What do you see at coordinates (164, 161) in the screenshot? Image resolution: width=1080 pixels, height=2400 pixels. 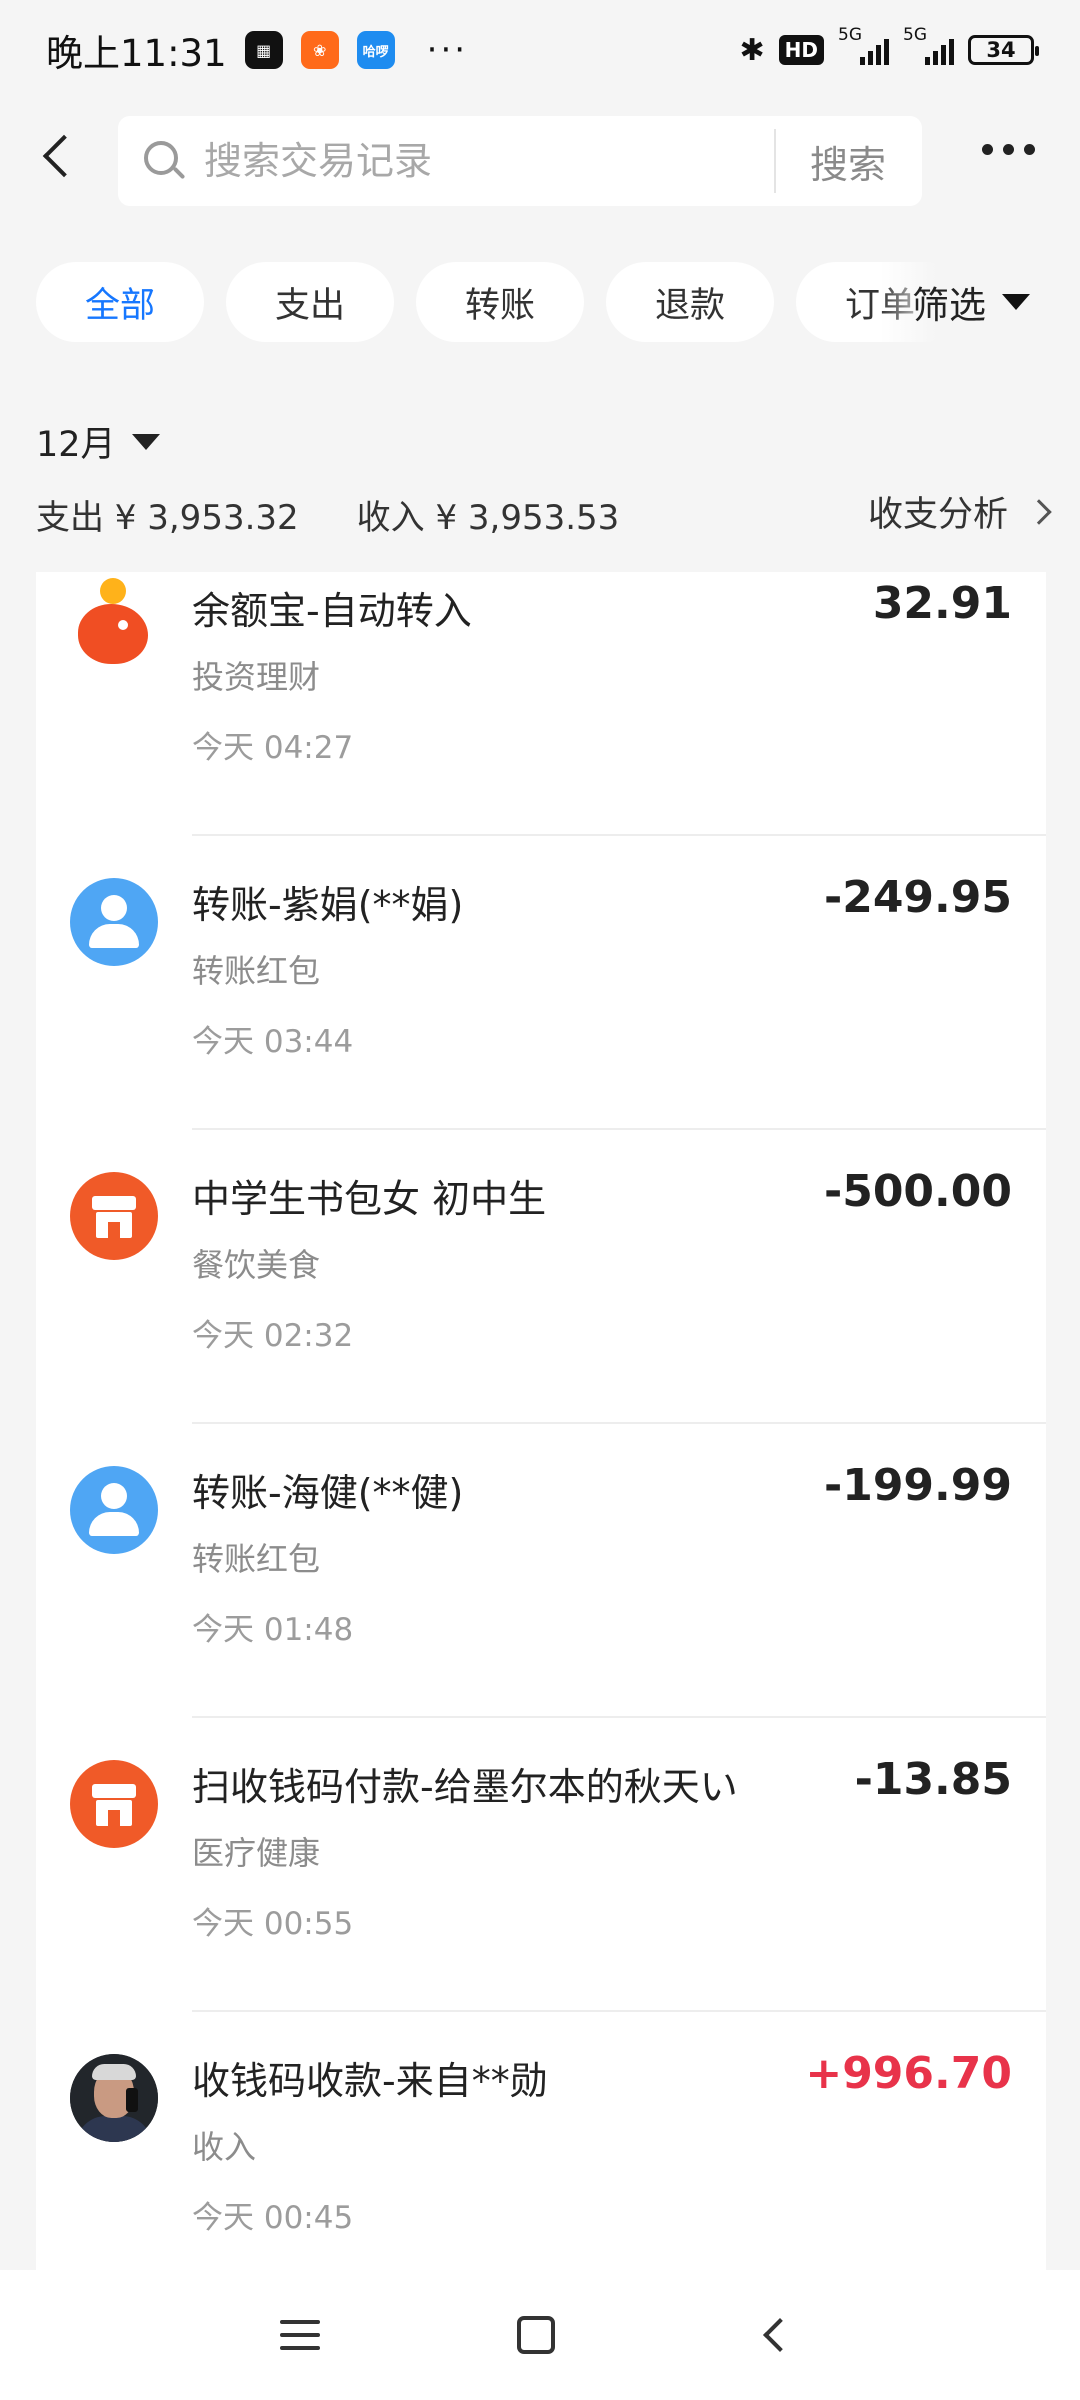 I see `search-icon` at bounding box center [164, 161].